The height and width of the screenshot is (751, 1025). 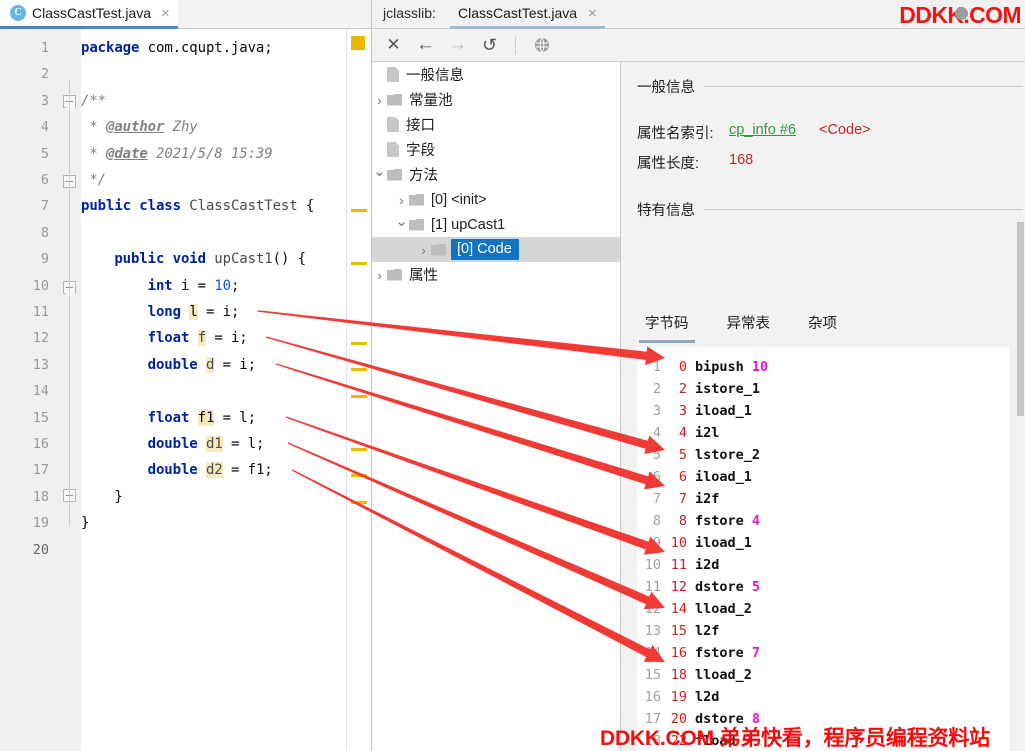 What do you see at coordinates (393, 45) in the screenshot?
I see `close-icon: ✕` at bounding box center [393, 45].